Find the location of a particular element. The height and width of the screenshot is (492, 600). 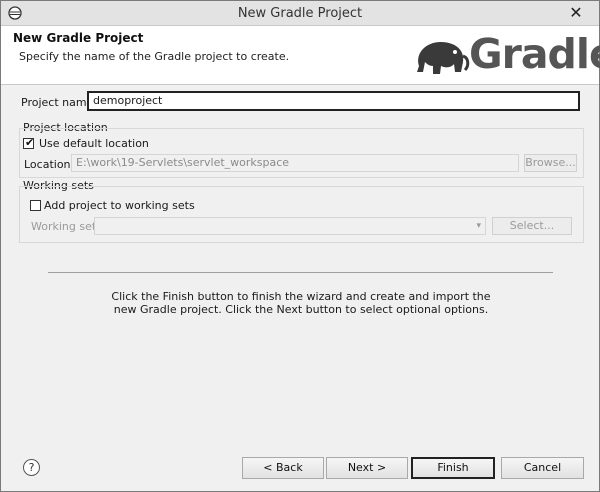

add-to-working-sets-label: Add project to working sets is located at coordinates (119, 205).